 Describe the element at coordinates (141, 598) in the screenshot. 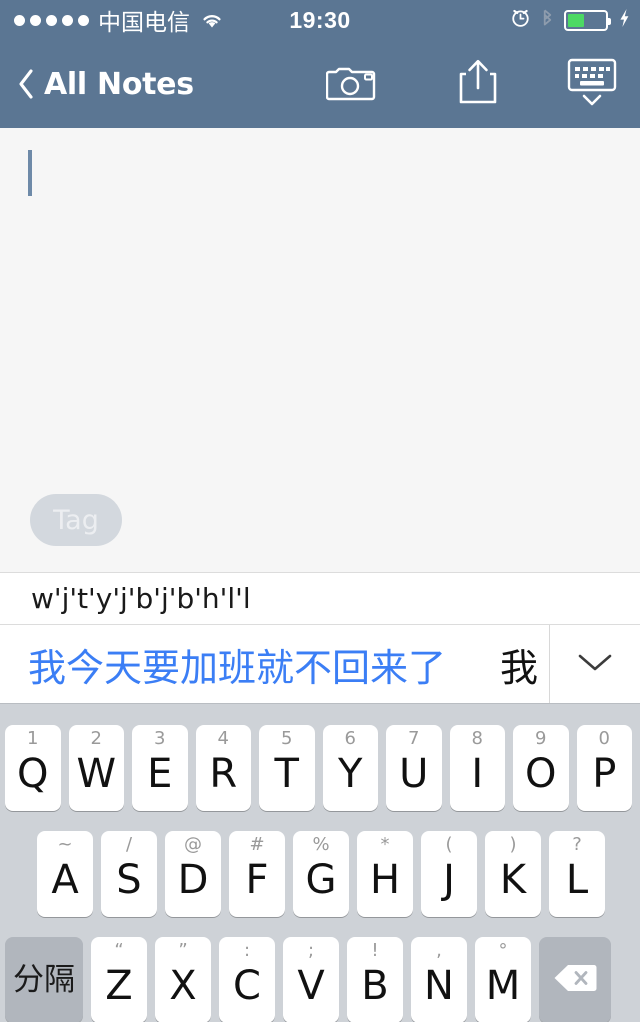

I see `pinyin-composition-text: w'j't'y'j'b'j'b'h'l'l` at that location.